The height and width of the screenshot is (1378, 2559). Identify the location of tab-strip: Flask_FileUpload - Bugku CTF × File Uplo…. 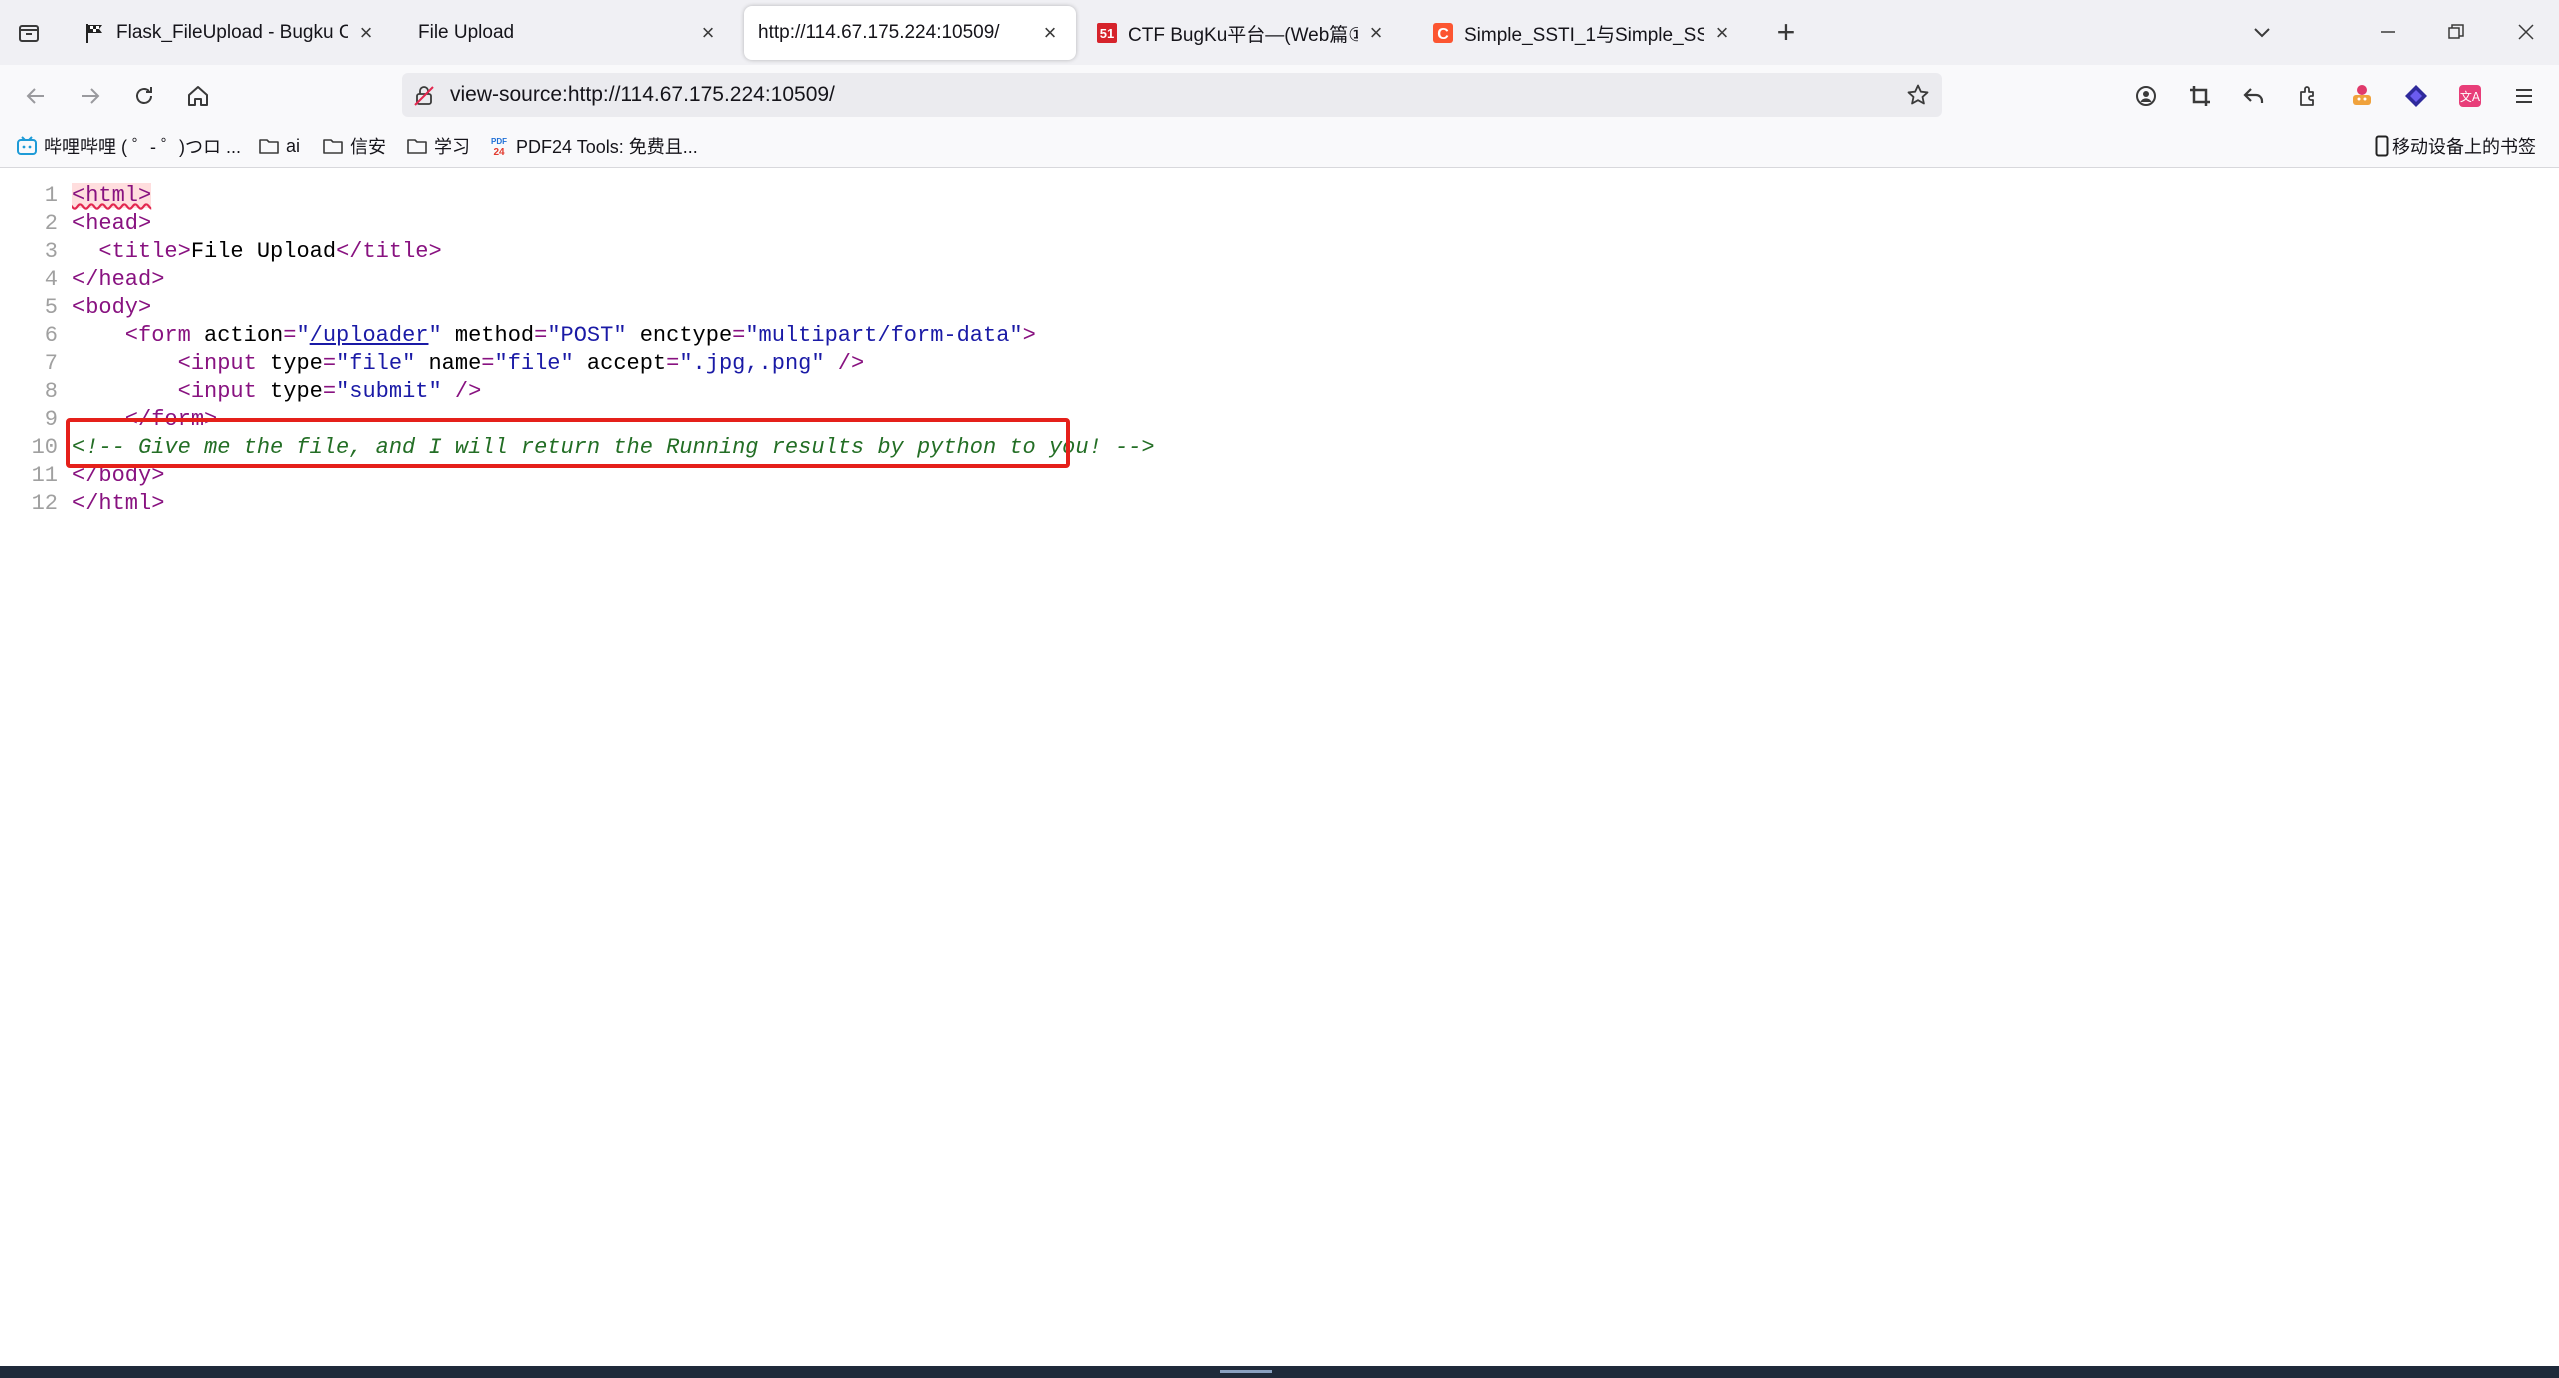
(1279, 32).